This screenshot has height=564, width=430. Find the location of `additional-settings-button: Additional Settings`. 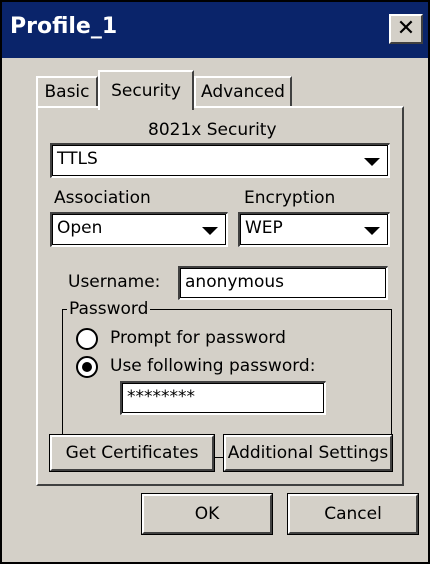

additional-settings-button: Additional Settings is located at coordinates (308, 453).